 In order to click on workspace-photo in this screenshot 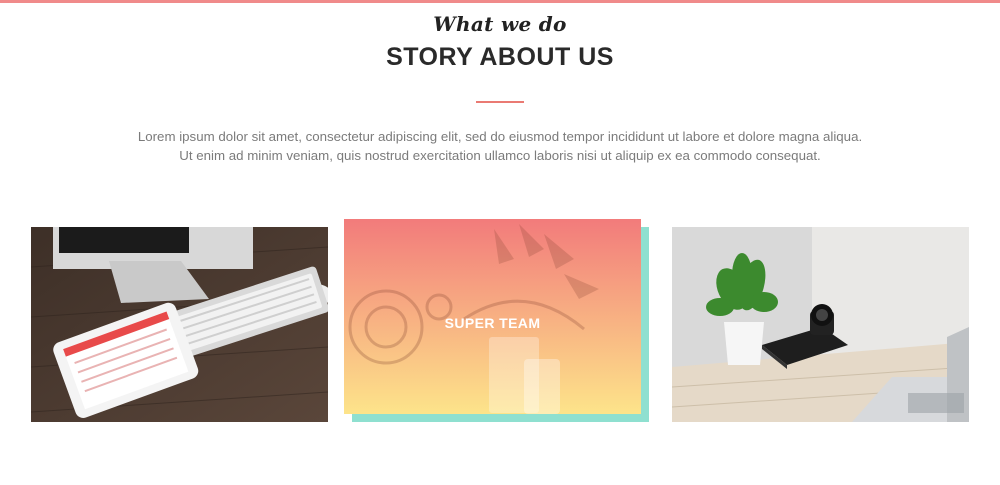, I will do `click(820, 324)`.